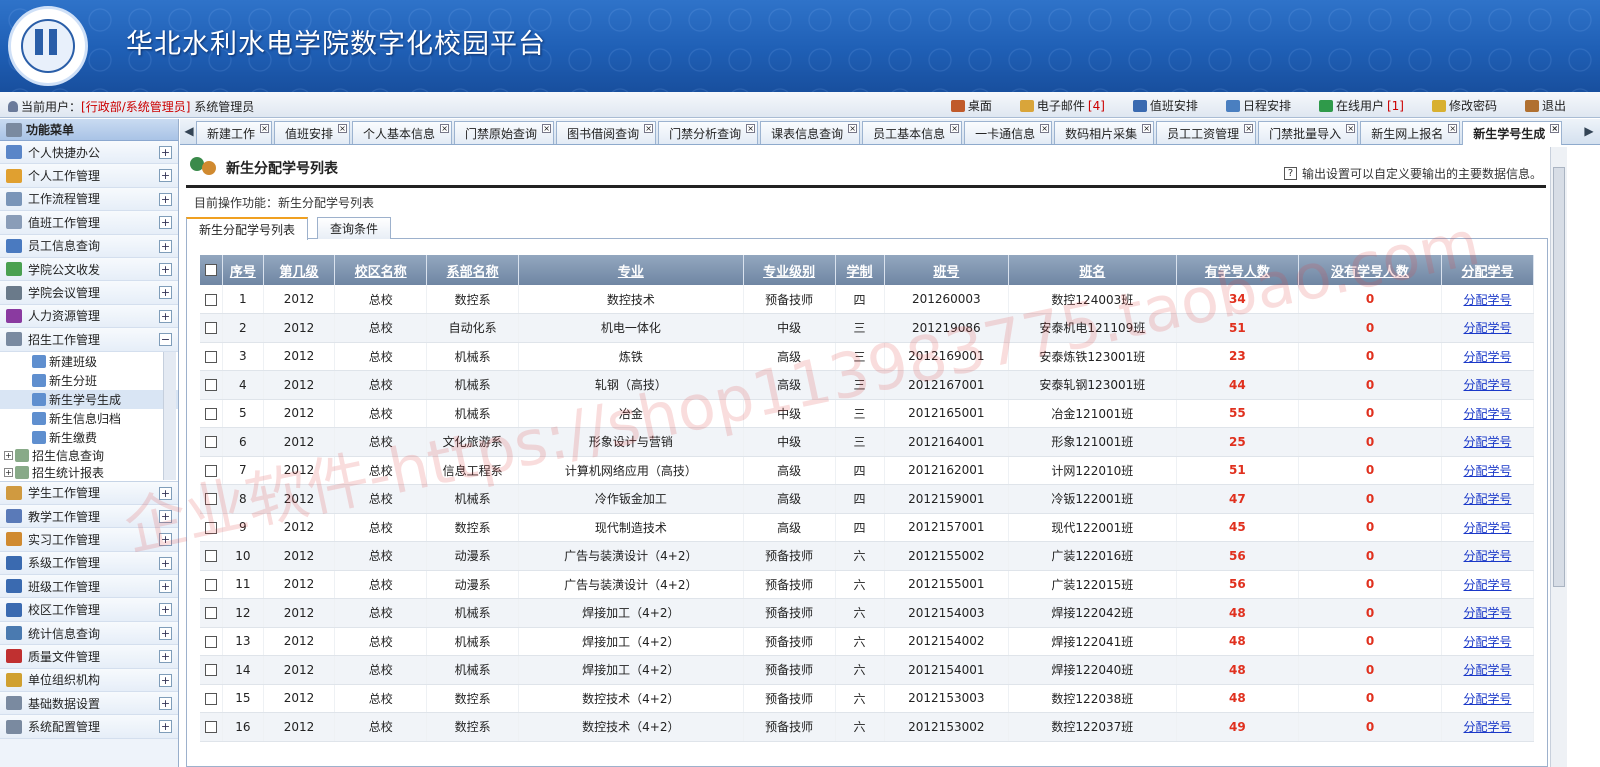 Image resolution: width=1600 pixels, height=767 pixels. What do you see at coordinates (135, 107) in the screenshot?
I see `current-user-role: [行政部/系统管理员]` at bounding box center [135, 107].